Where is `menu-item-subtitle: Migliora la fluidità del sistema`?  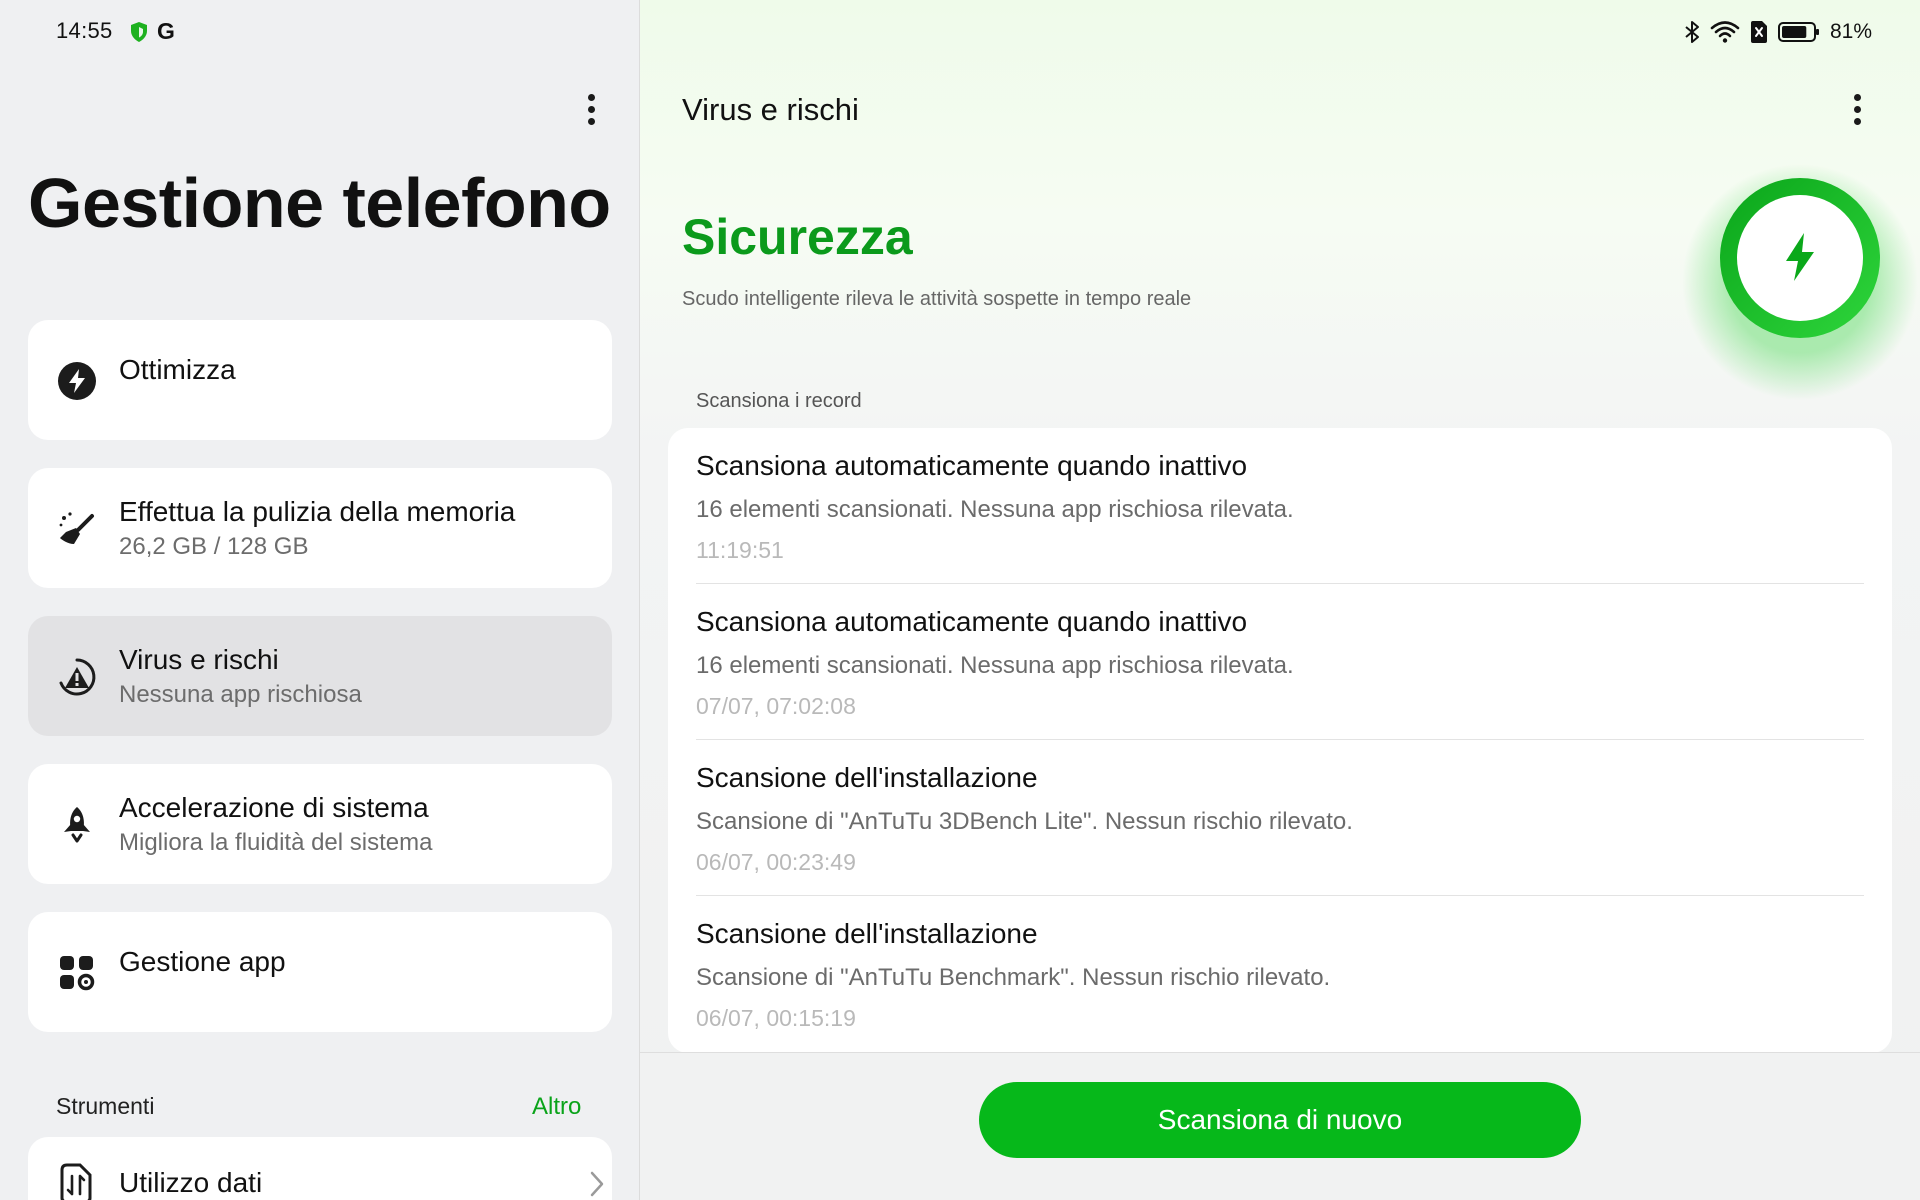
menu-item-subtitle: Migliora la fluidità del sistema is located at coordinates (276, 842).